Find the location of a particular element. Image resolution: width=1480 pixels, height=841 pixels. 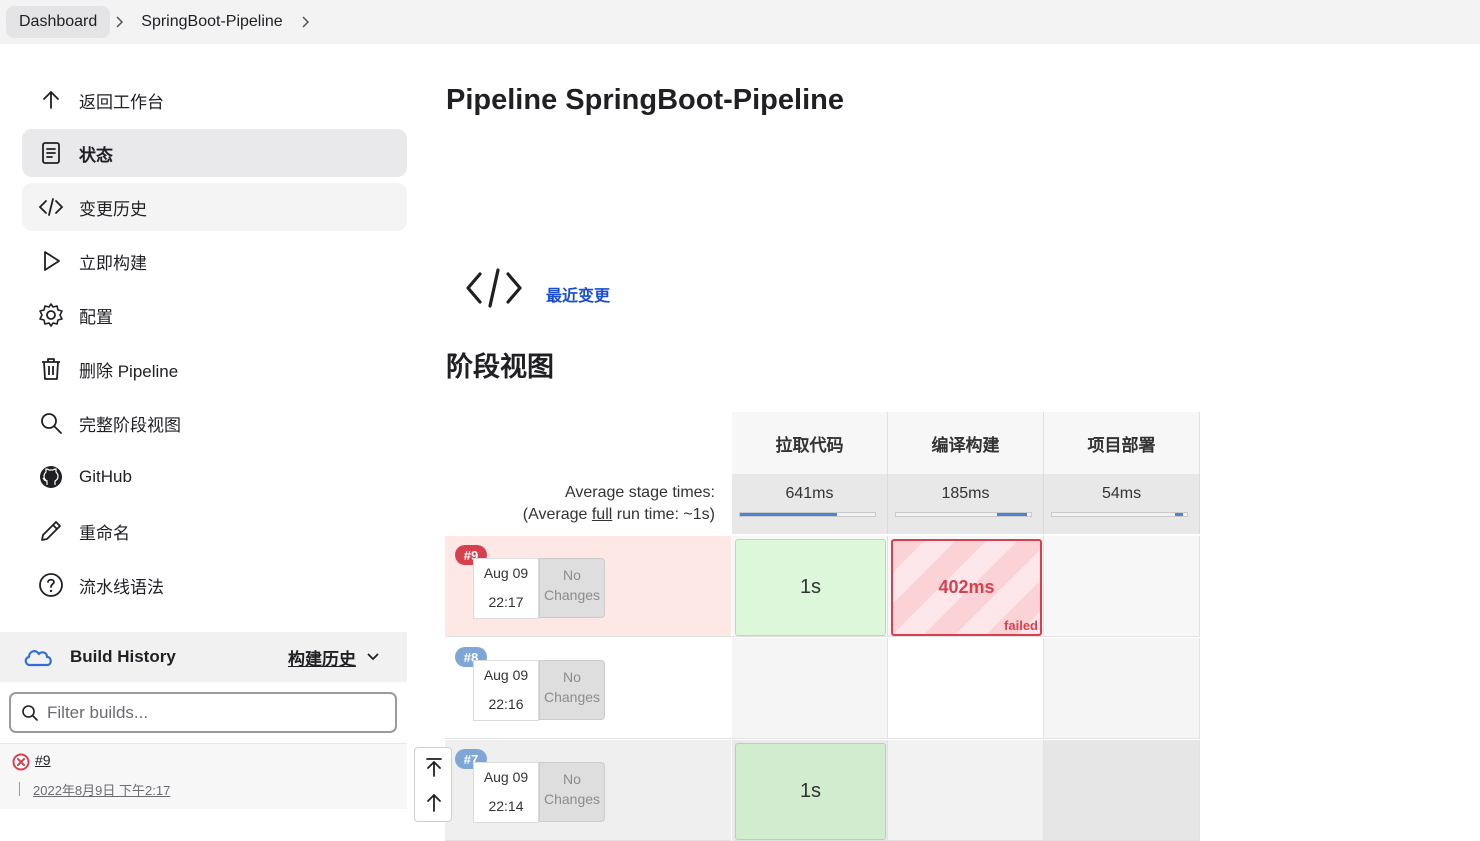

sidebar-item-rename: 重命名 is located at coordinates (214, 531).